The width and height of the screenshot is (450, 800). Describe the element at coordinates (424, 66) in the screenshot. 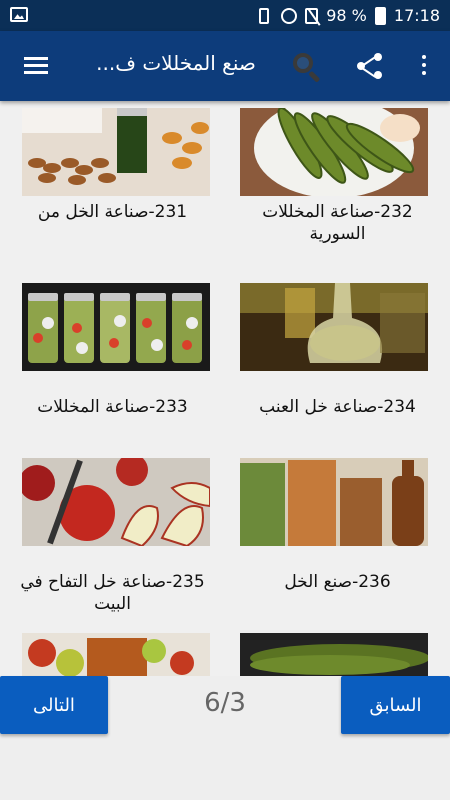

I see `overflow-menu-icon` at that location.